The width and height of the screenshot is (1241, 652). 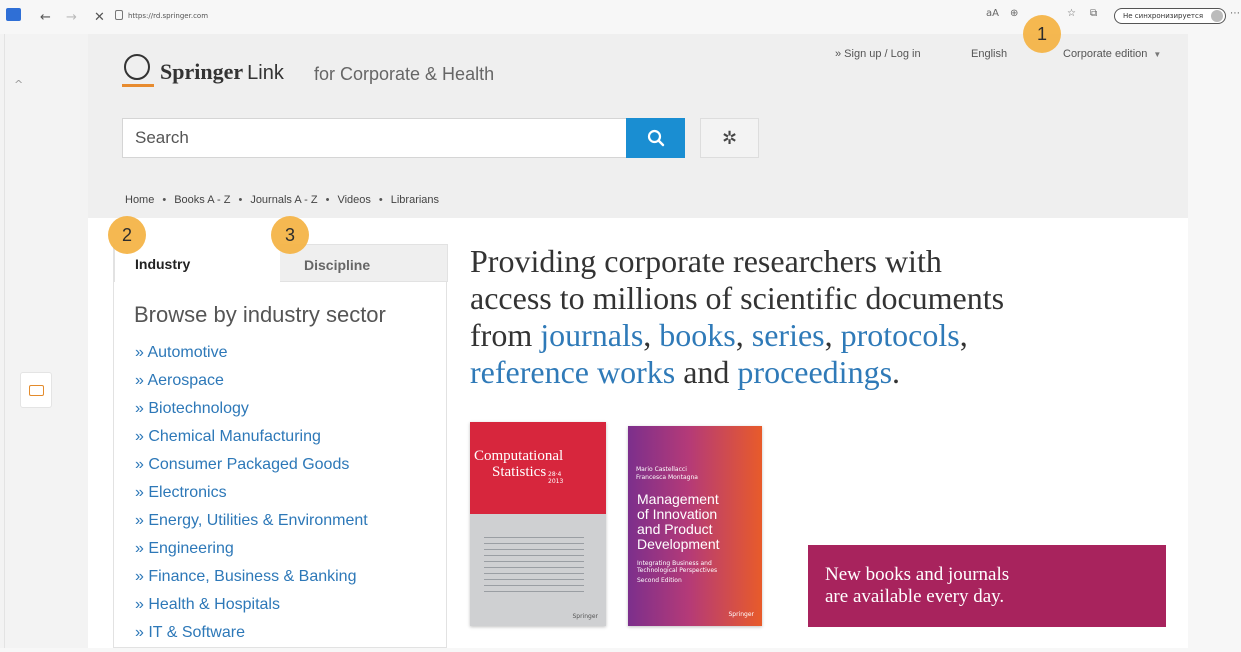 I want to click on browse-heading: Browse by industry sector, so click(x=260, y=314).